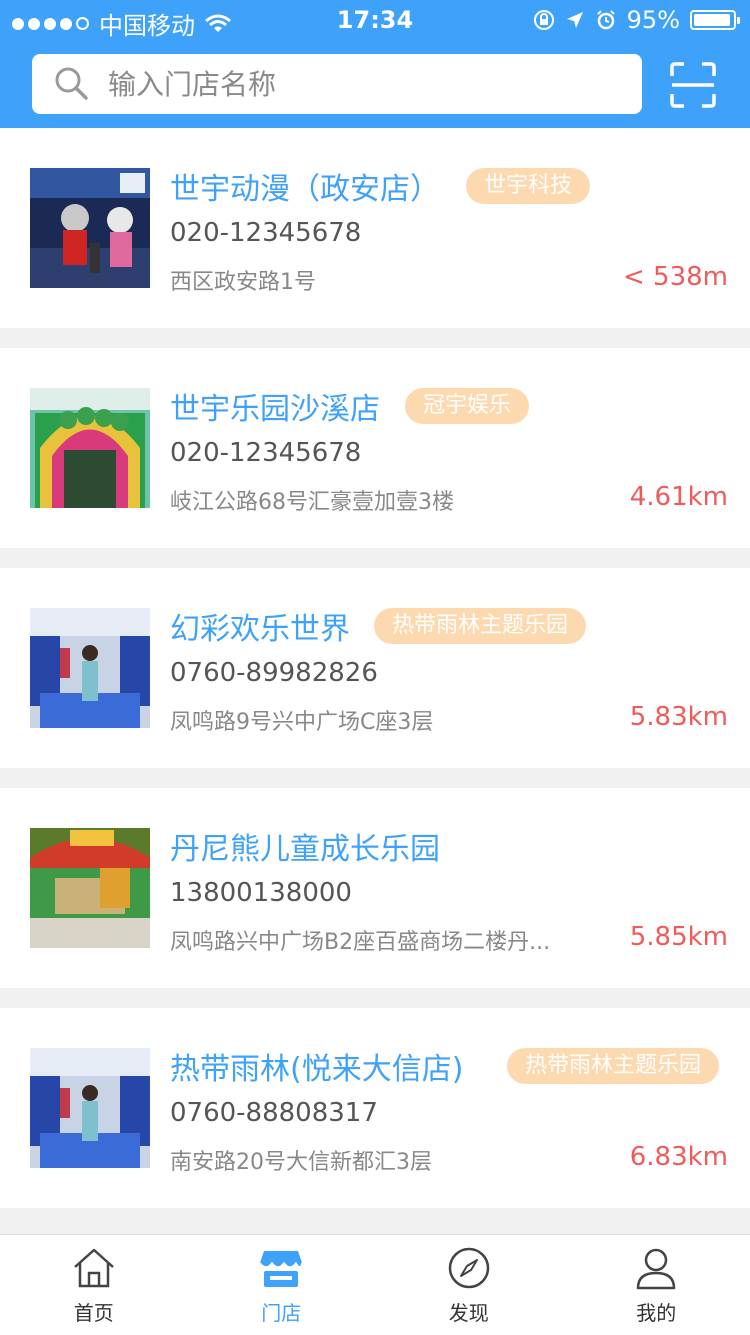  What do you see at coordinates (274, 1113) in the screenshot?
I see `store-phone: 0760-88808317` at bounding box center [274, 1113].